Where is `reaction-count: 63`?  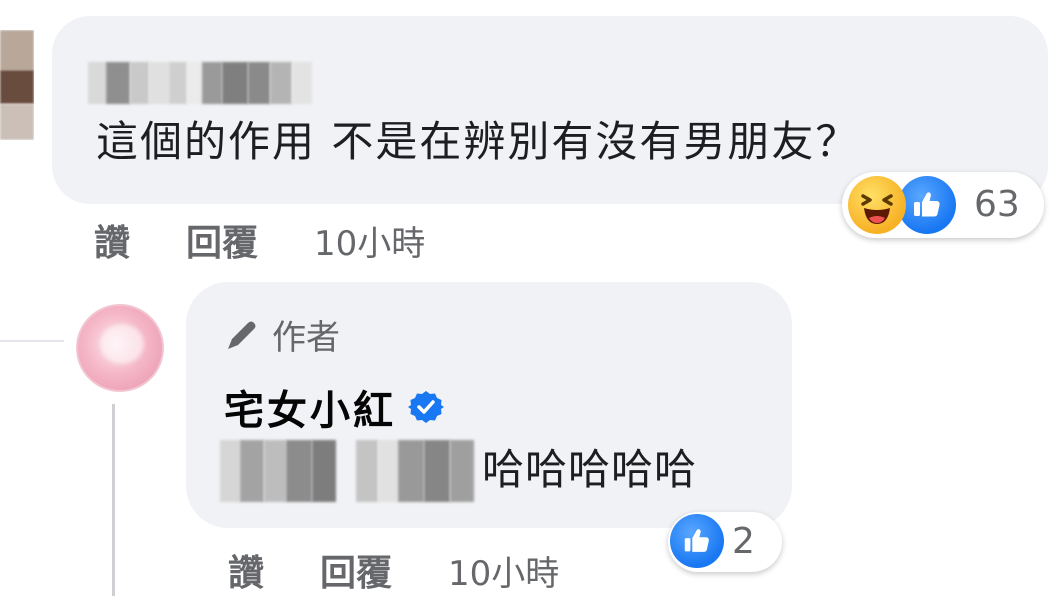
reaction-count: 63 is located at coordinates (997, 204).